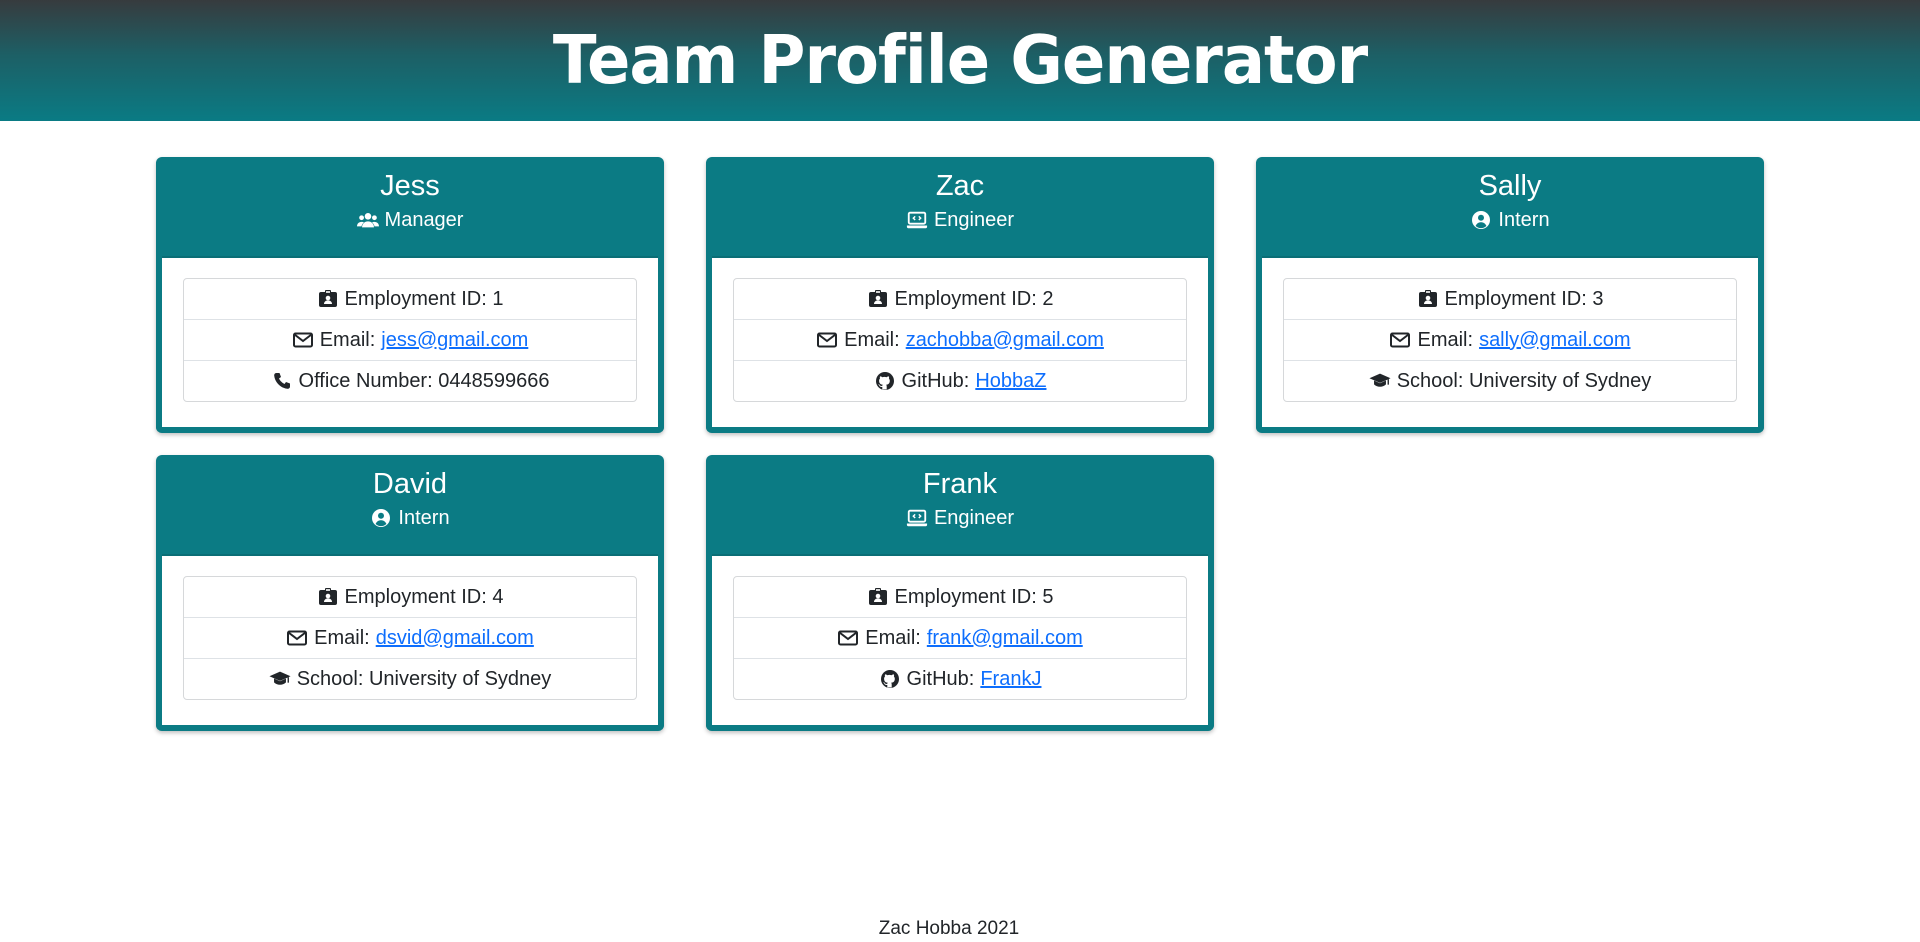 The width and height of the screenshot is (1920, 942). I want to click on list-item: Employment ID: 3, so click(1510, 299).